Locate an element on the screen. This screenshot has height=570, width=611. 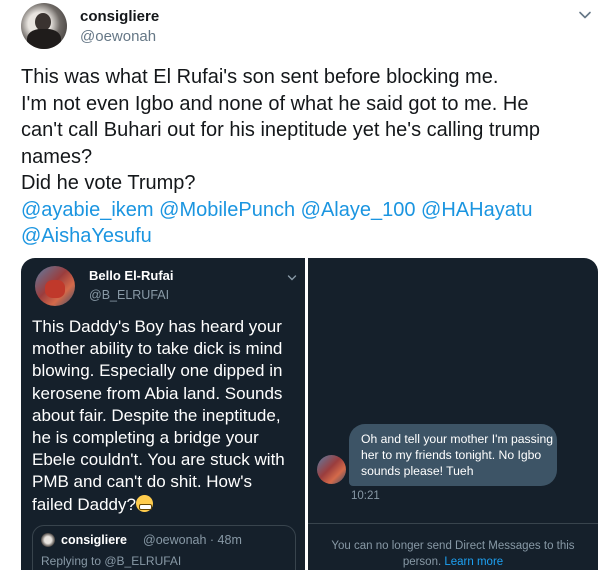
screenshot-text-line: mother ability to take dick is mind is located at coordinates (157, 349).